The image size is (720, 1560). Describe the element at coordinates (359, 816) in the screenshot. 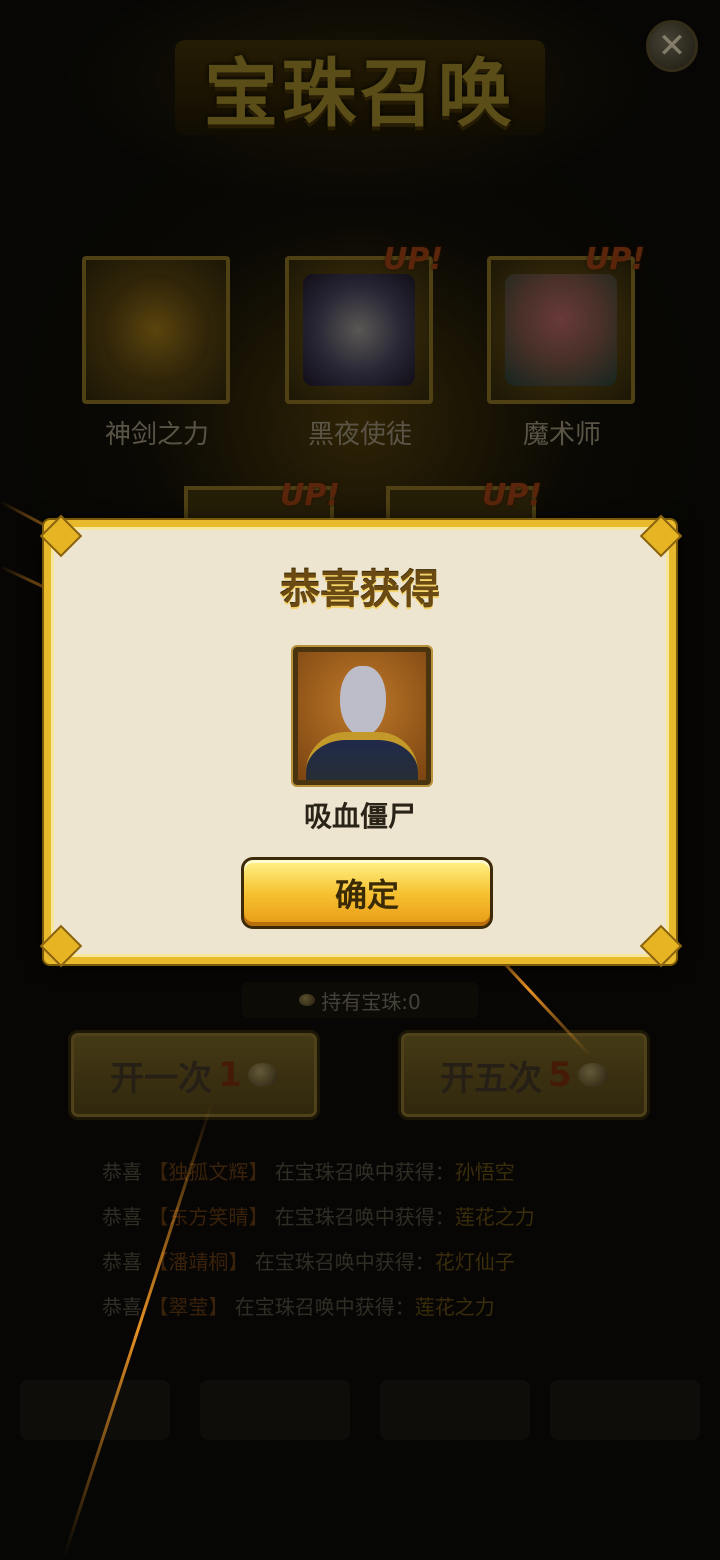

I see `reward-item-name: 吸血僵尸` at that location.